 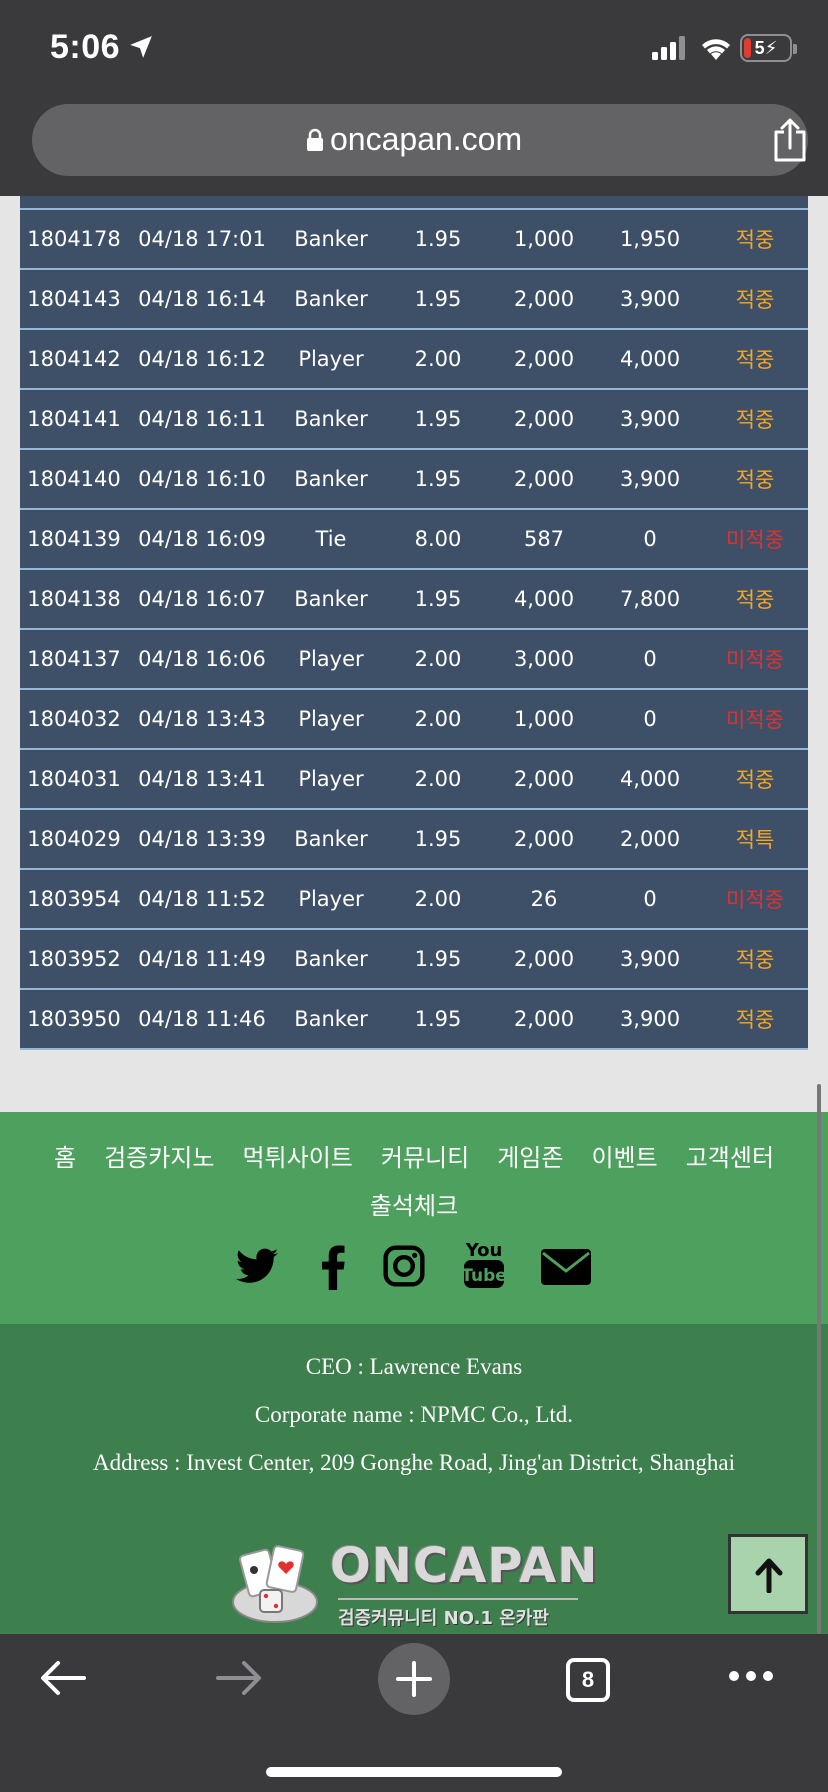 What do you see at coordinates (333, 1267) in the screenshot?
I see `facebook-icon` at bounding box center [333, 1267].